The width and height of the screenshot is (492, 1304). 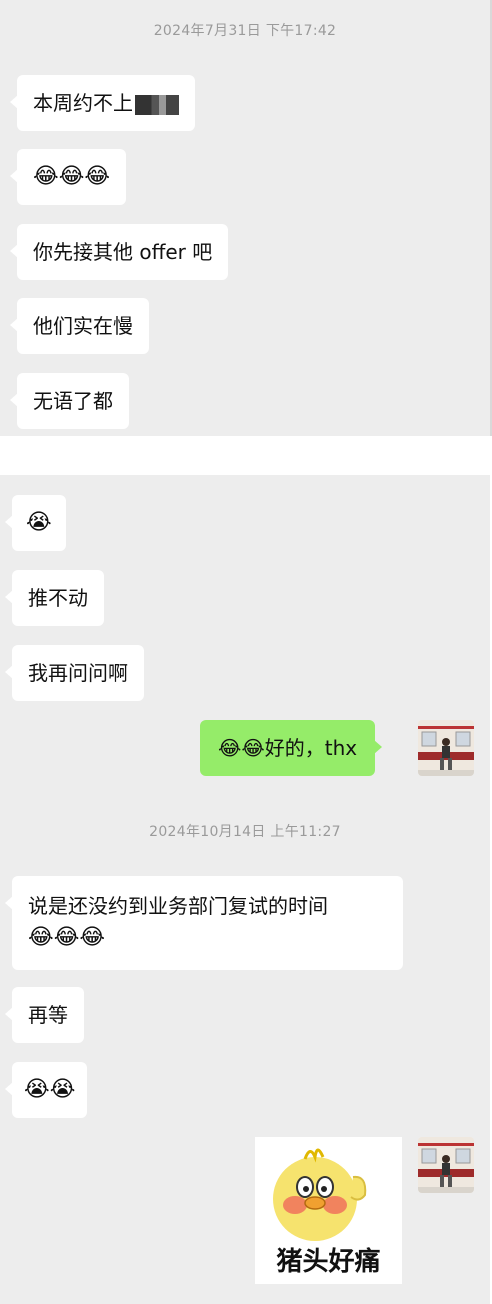 What do you see at coordinates (50, 1089) in the screenshot?
I see `message-text: 😭😭` at bounding box center [50, 1089].